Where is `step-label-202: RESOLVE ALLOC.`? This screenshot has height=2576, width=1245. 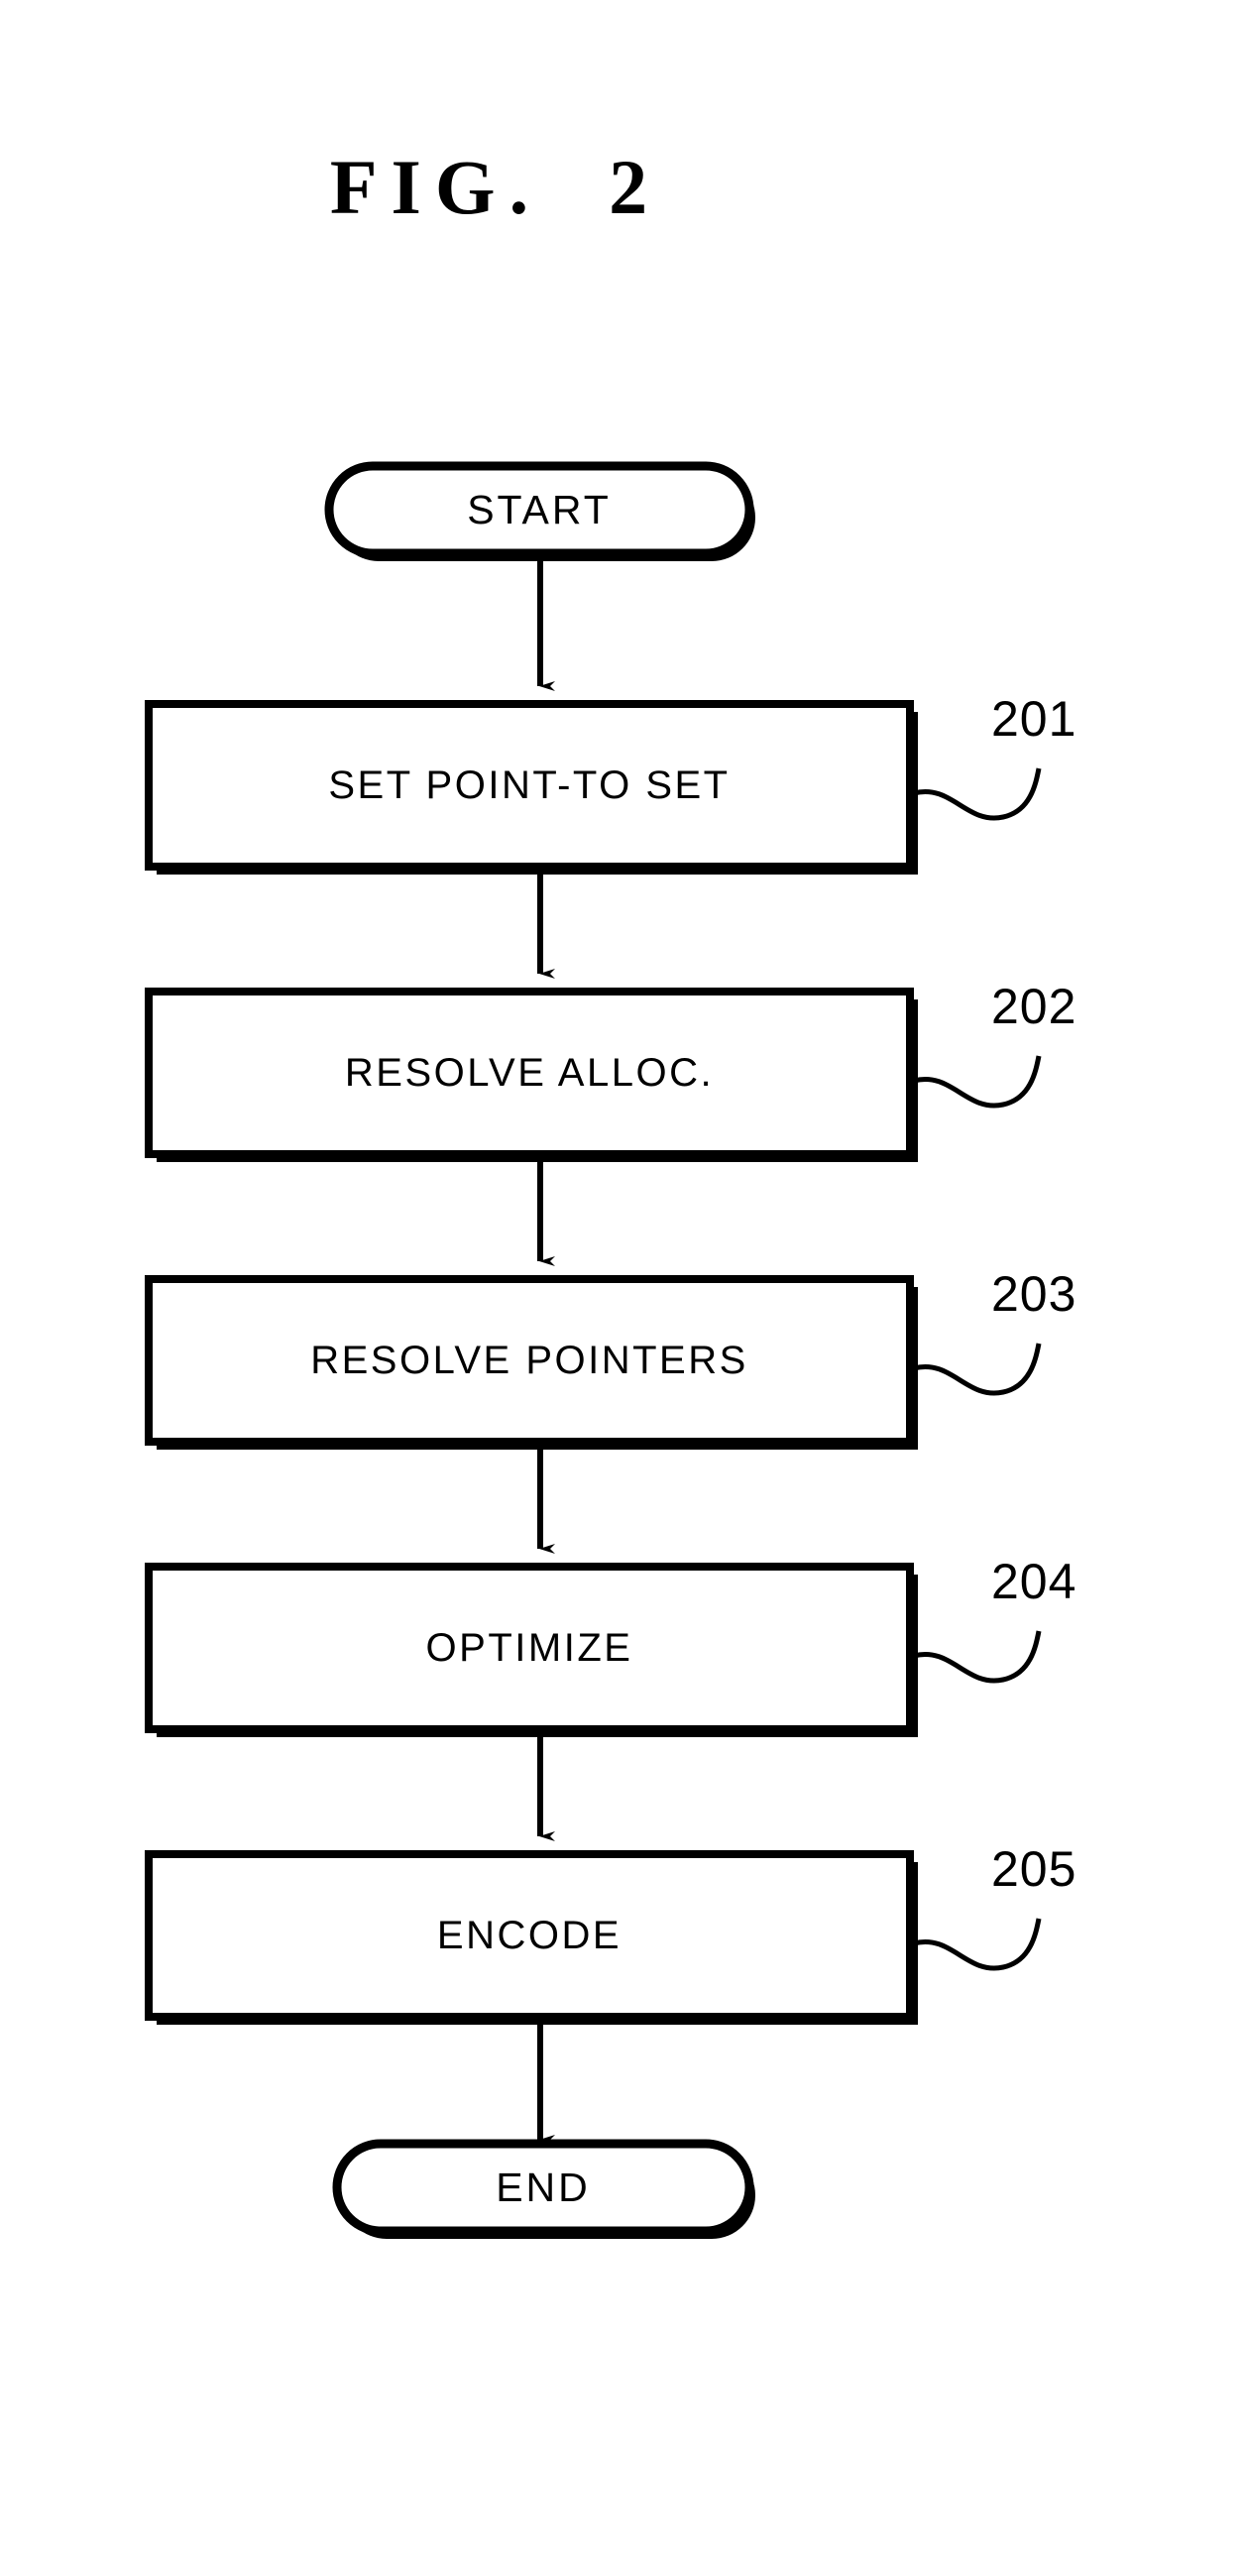
step-label-202: RESOLVE ALLOC. is located at coordinates (529, 1073).